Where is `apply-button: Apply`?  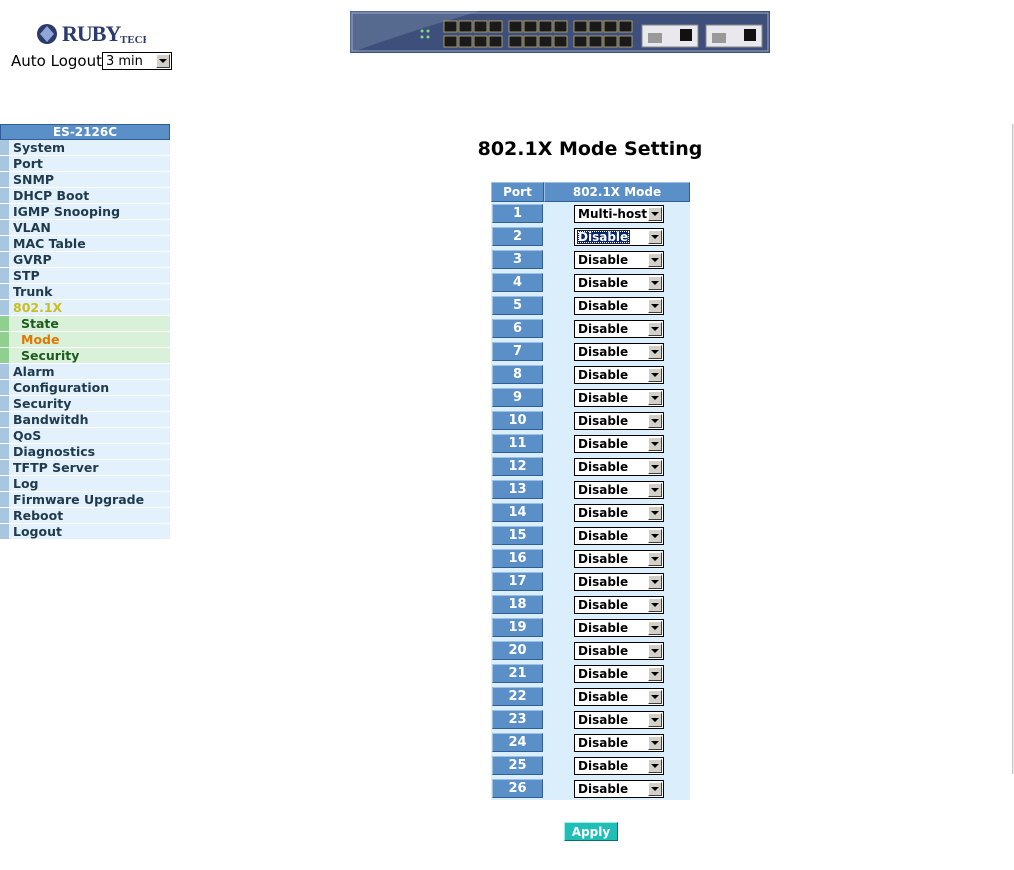 apply-button: Apply is located at coordinates (591, 831).